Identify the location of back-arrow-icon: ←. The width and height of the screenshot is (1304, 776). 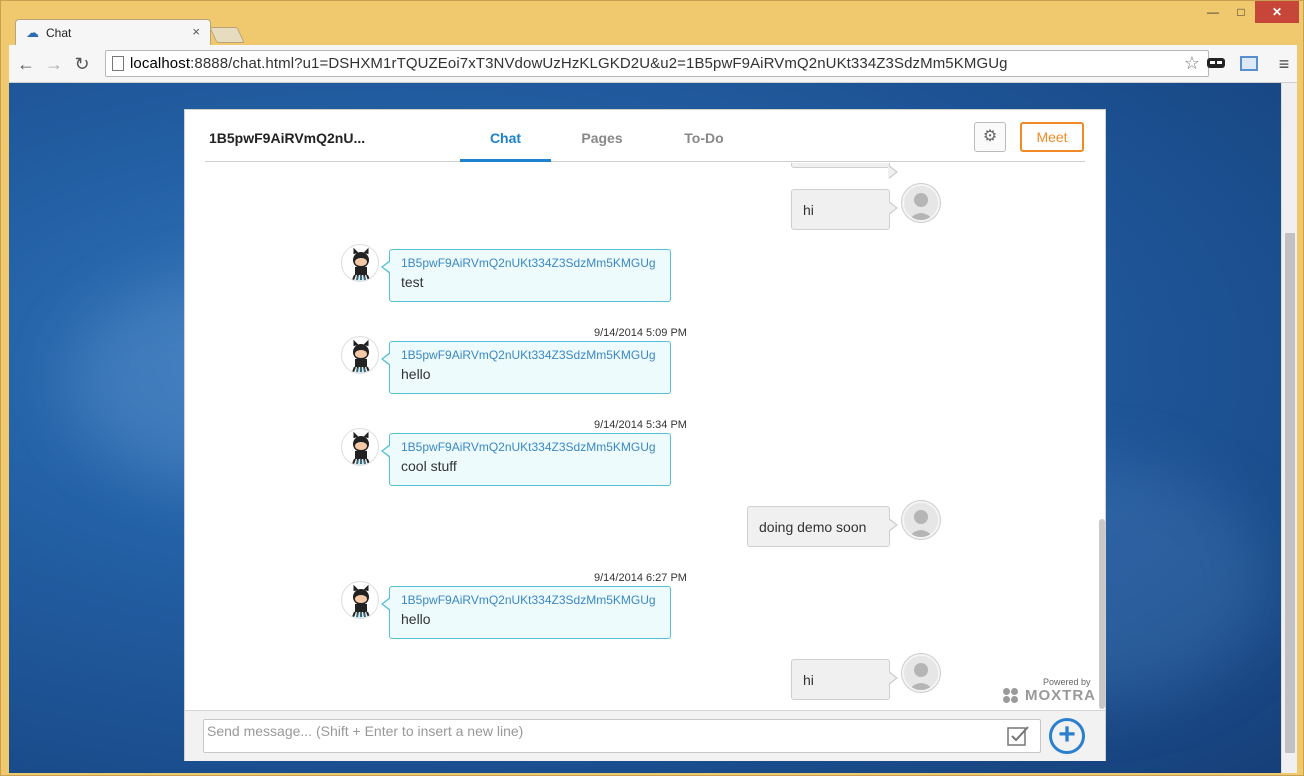
(26, 64).